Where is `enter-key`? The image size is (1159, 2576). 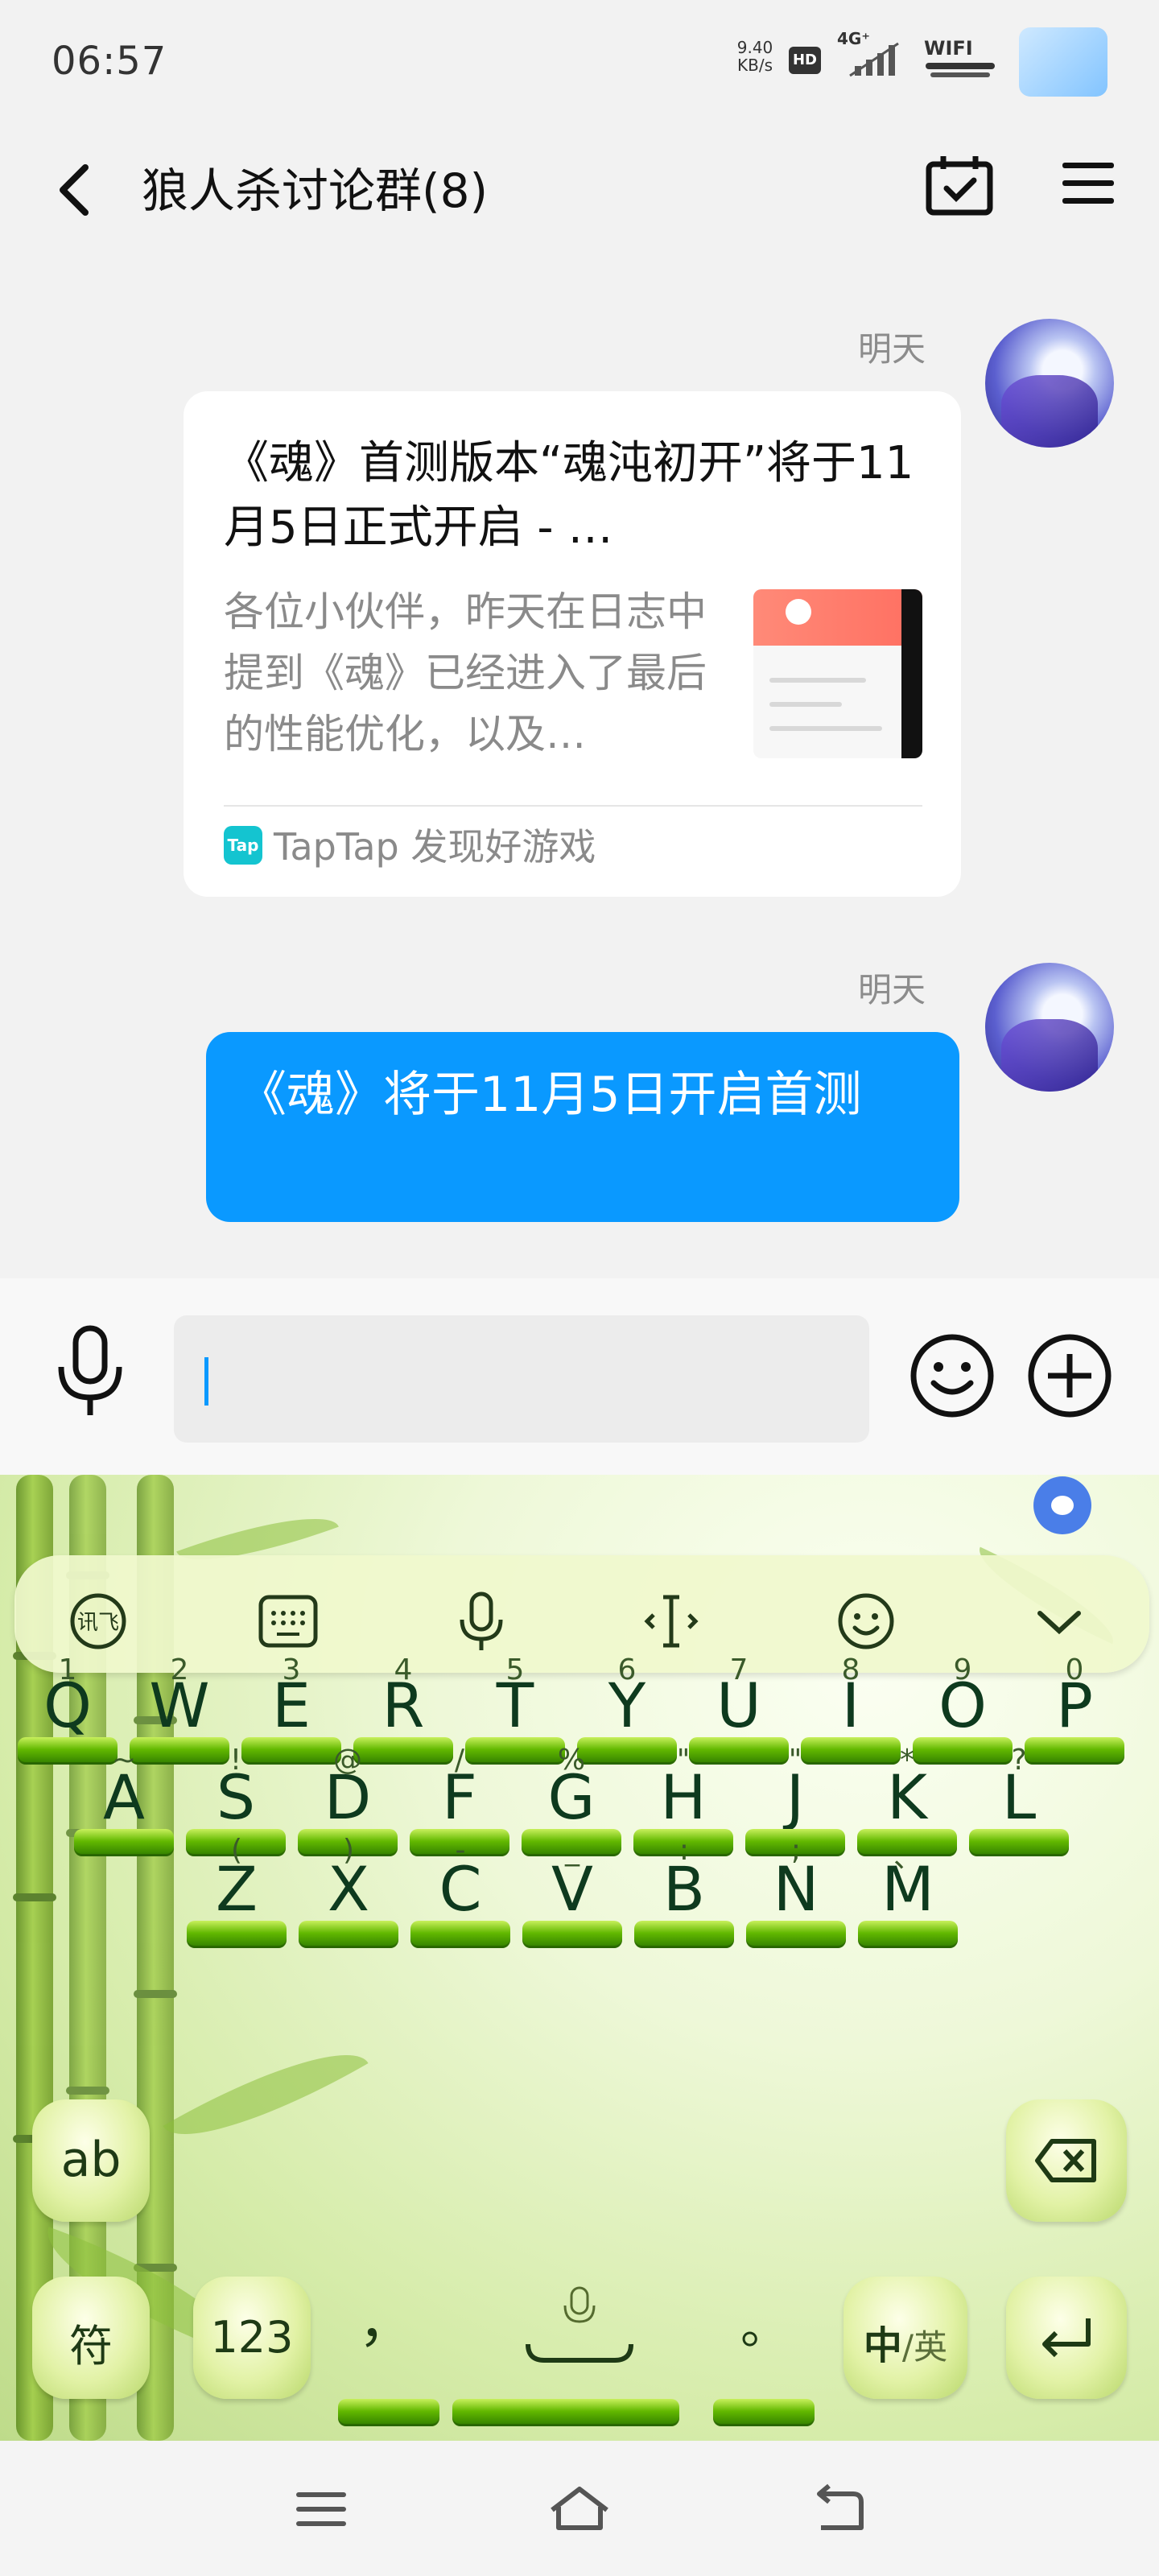
enter-key is located at coordinates (1066, 2338).